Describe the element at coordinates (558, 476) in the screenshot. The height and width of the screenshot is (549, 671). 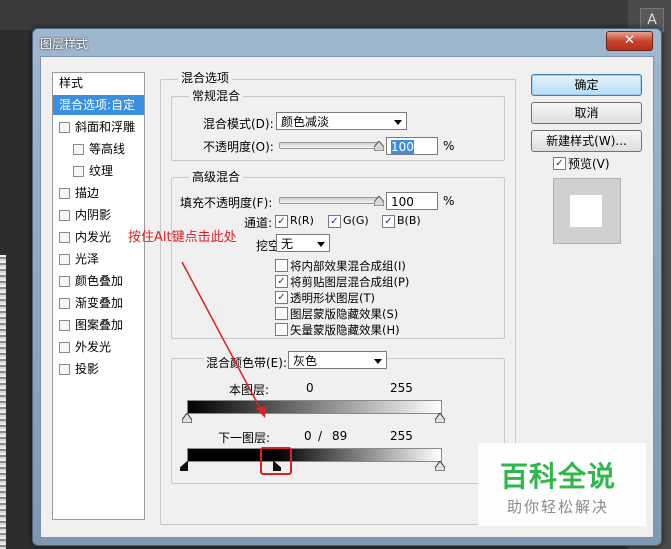
I see `watermark-title: 百科全说` at that location.